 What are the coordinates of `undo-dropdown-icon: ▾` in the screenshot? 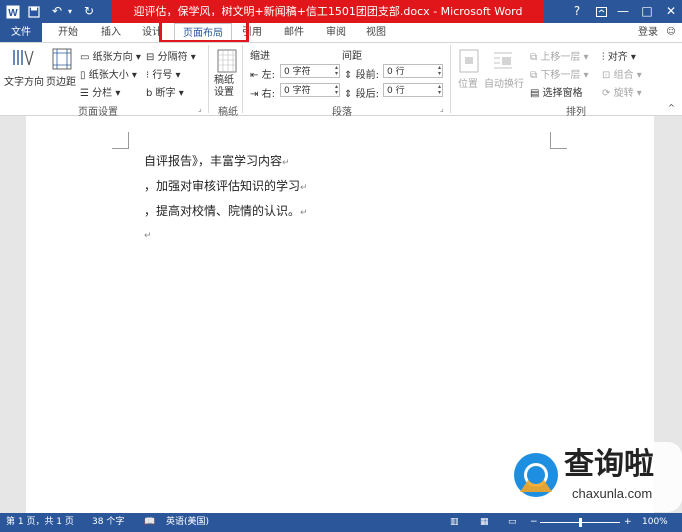 It's located at (70, 11).